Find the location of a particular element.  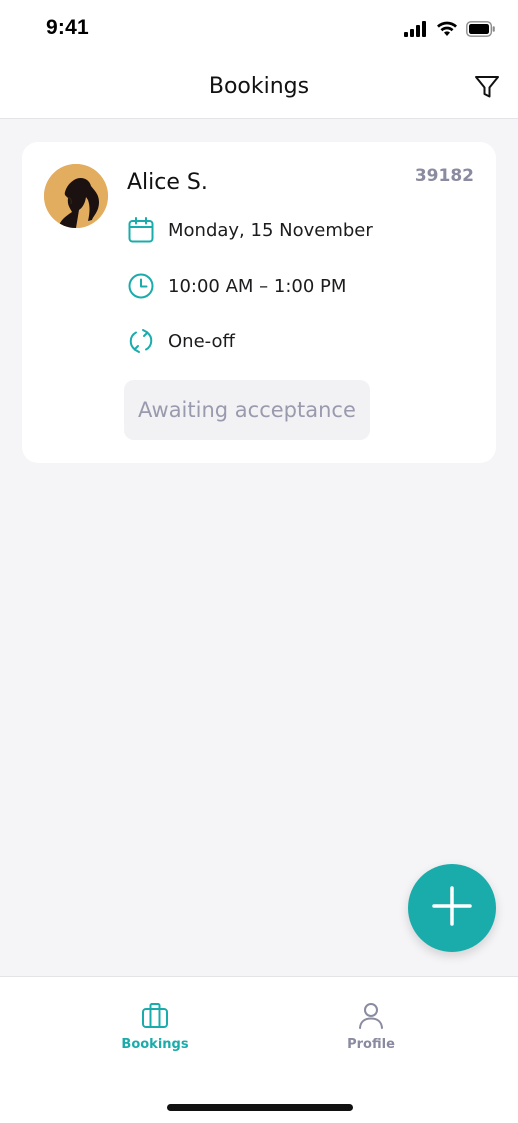

booking-id: 39182 is located at coordinates (444, 176).